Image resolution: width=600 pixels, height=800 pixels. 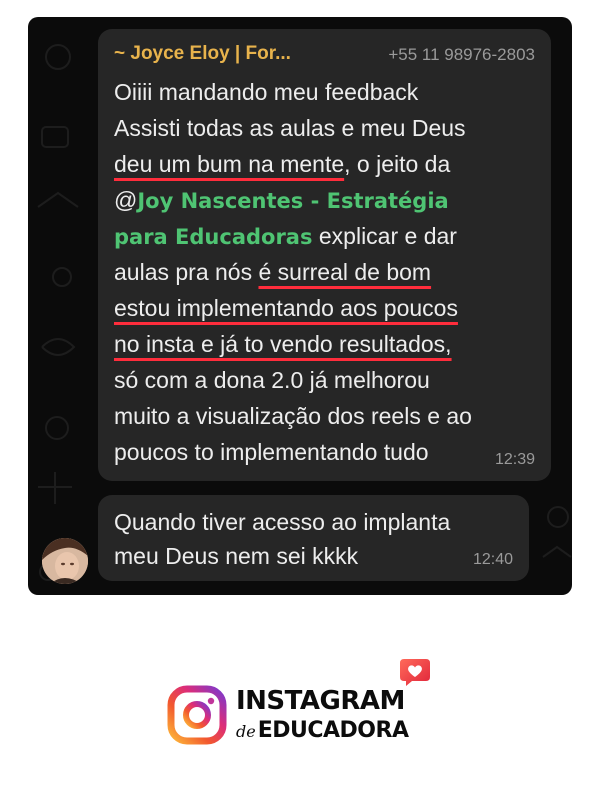 What do you see at coordinates (213, 237) in the screenshot?
I see `mention-link: para Educadoras` at bounding box center [213, 237].